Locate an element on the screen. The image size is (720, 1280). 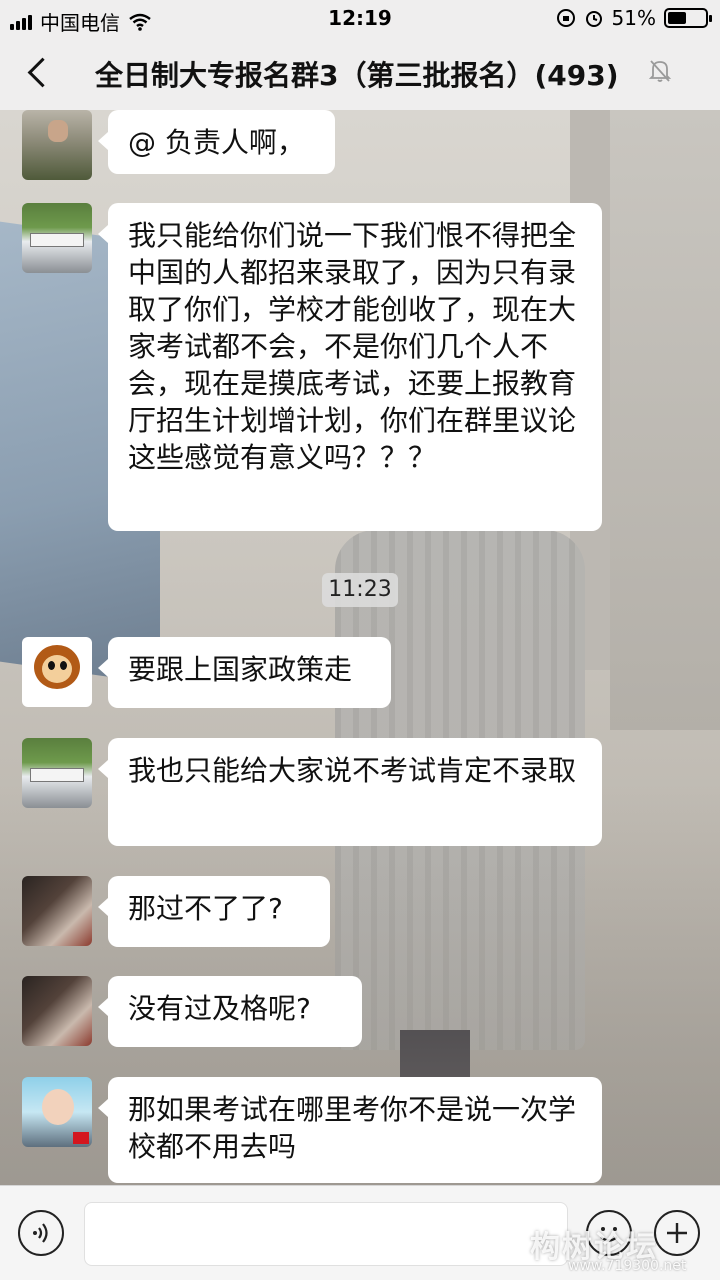
message-bubble: 我也只能给大家说不考试肯定不录取 is located at coordinates (350, 792).